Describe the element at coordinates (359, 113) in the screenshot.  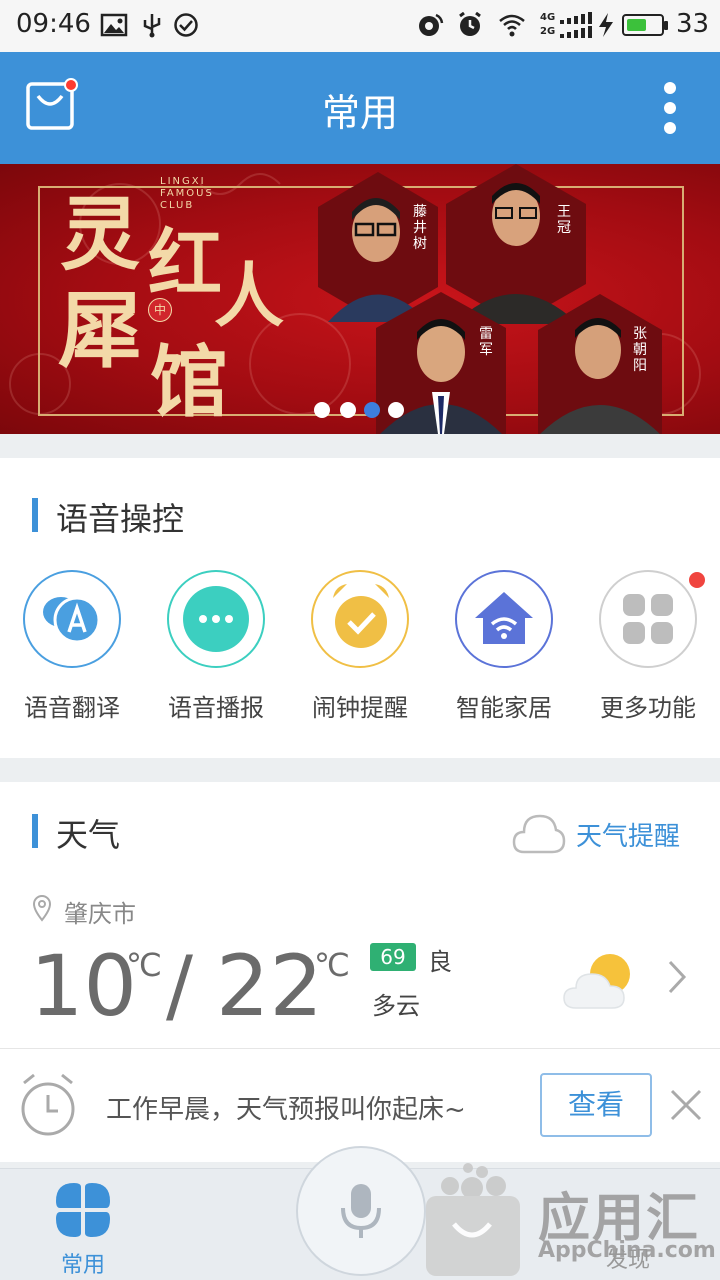
I see `page-title: 常用` at that location.